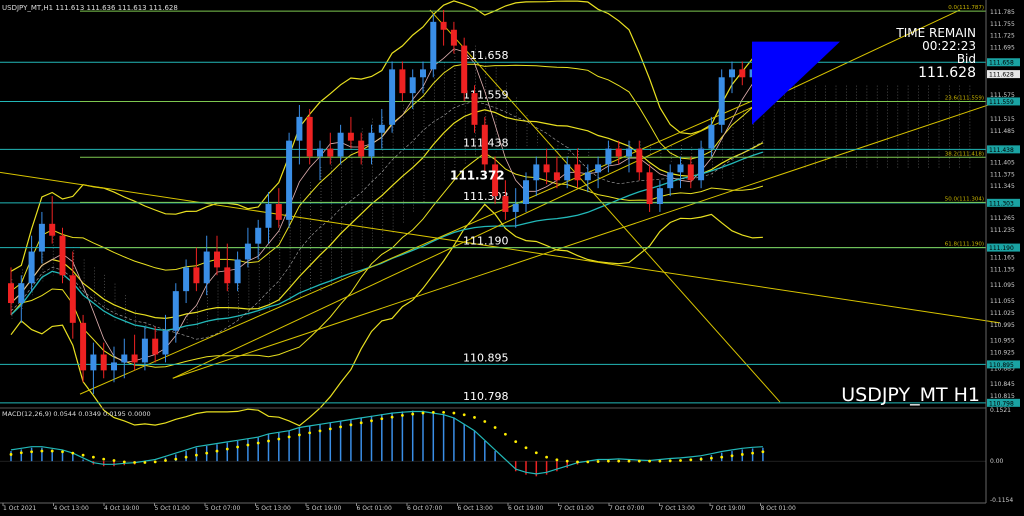  What do you see at coordinates (19, 508) in the screenshot?
I see `time-axis-label: 1 Oct 2021` at bounding box center [19, 508].